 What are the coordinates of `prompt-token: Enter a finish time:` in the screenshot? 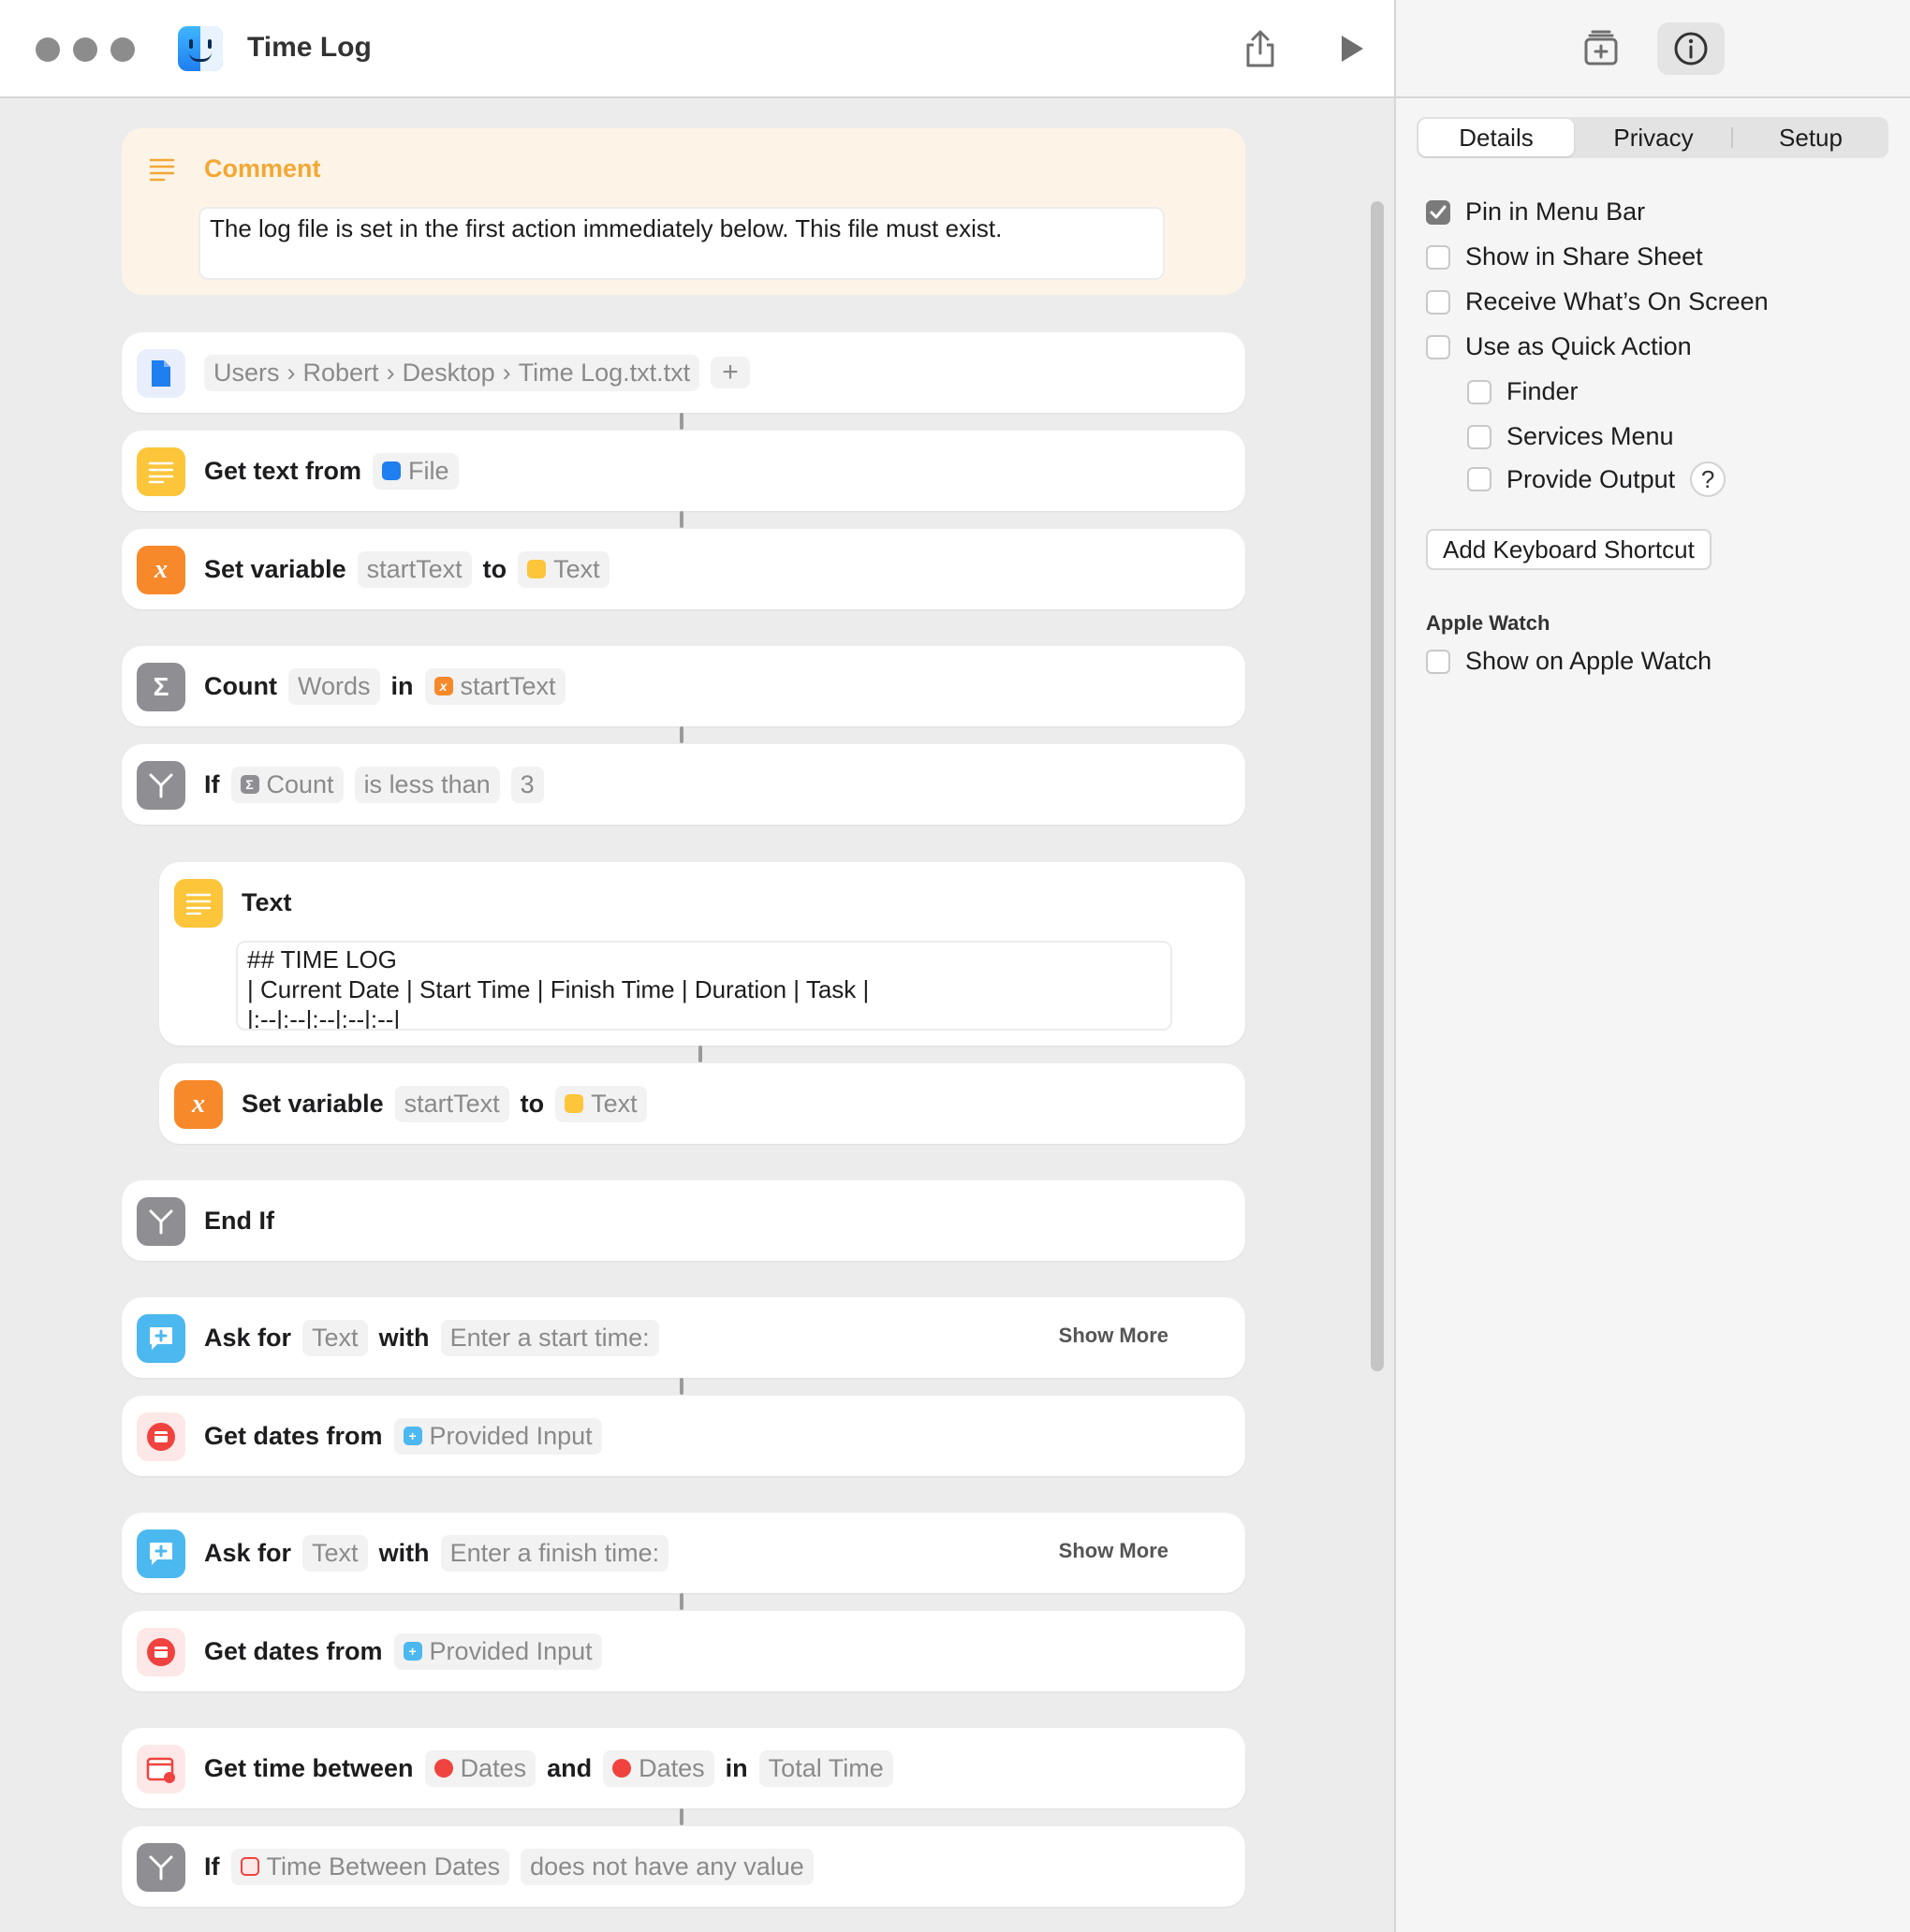 It's located at (554, 1553).